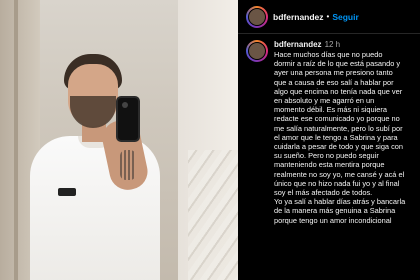  What do you see at coordinates (257, 51) in the screenshot?
I see `caption-avatar` at bounding box center [257, 51].